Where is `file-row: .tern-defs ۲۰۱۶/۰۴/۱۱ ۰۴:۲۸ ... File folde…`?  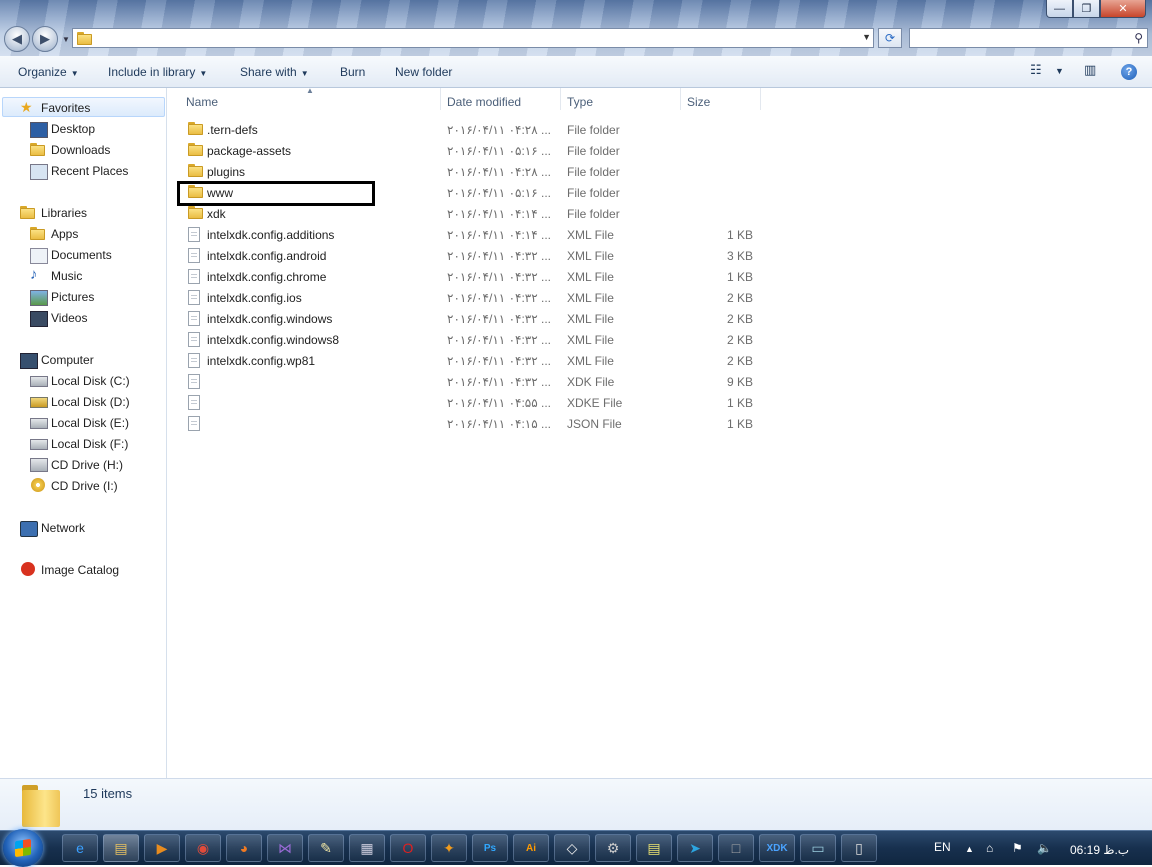
file-row: .tern-defs ۲۰۱۶/۰۴/۱۱ ۰۴:۲۸ ... File folde… is located at coordinates (468, 129).